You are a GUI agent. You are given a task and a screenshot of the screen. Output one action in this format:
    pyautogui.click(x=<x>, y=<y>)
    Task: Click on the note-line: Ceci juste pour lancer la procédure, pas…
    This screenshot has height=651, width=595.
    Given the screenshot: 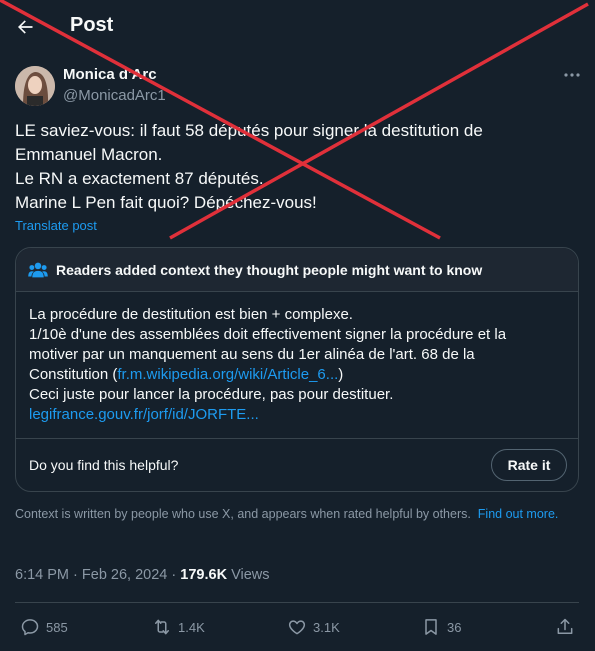 What is the action you would take?
    pyautogui.click(x=211, y=394)
    